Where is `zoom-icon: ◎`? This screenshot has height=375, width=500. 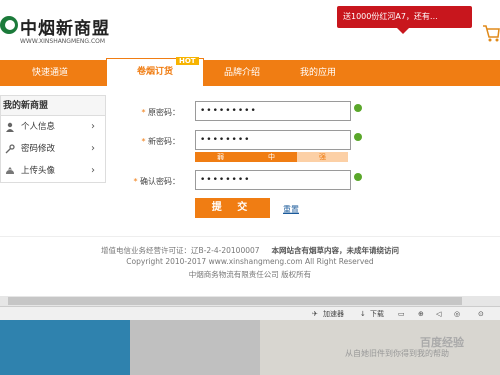 zoom-icon: ◎ is located at coordinates (457, 314).